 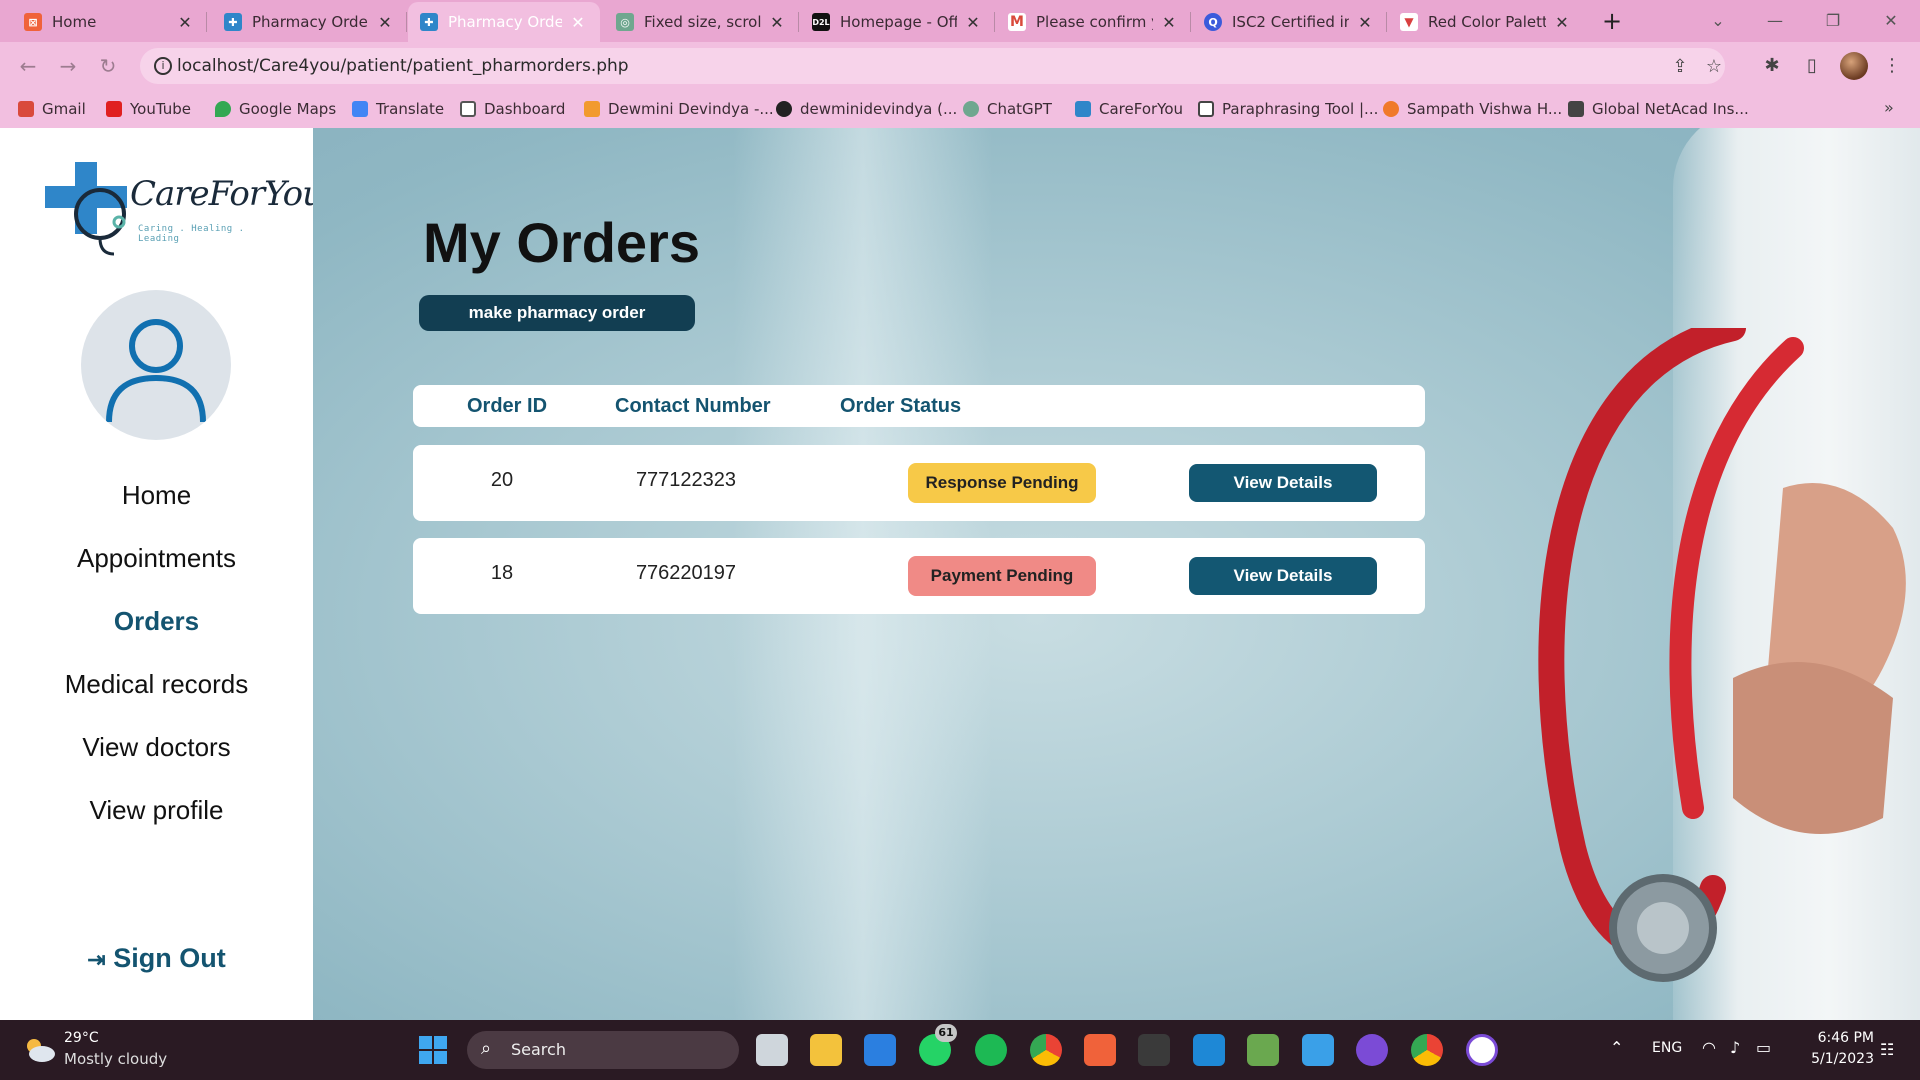 I want to click on sign-out-label: Sign Out, so click(x=169, y=958).